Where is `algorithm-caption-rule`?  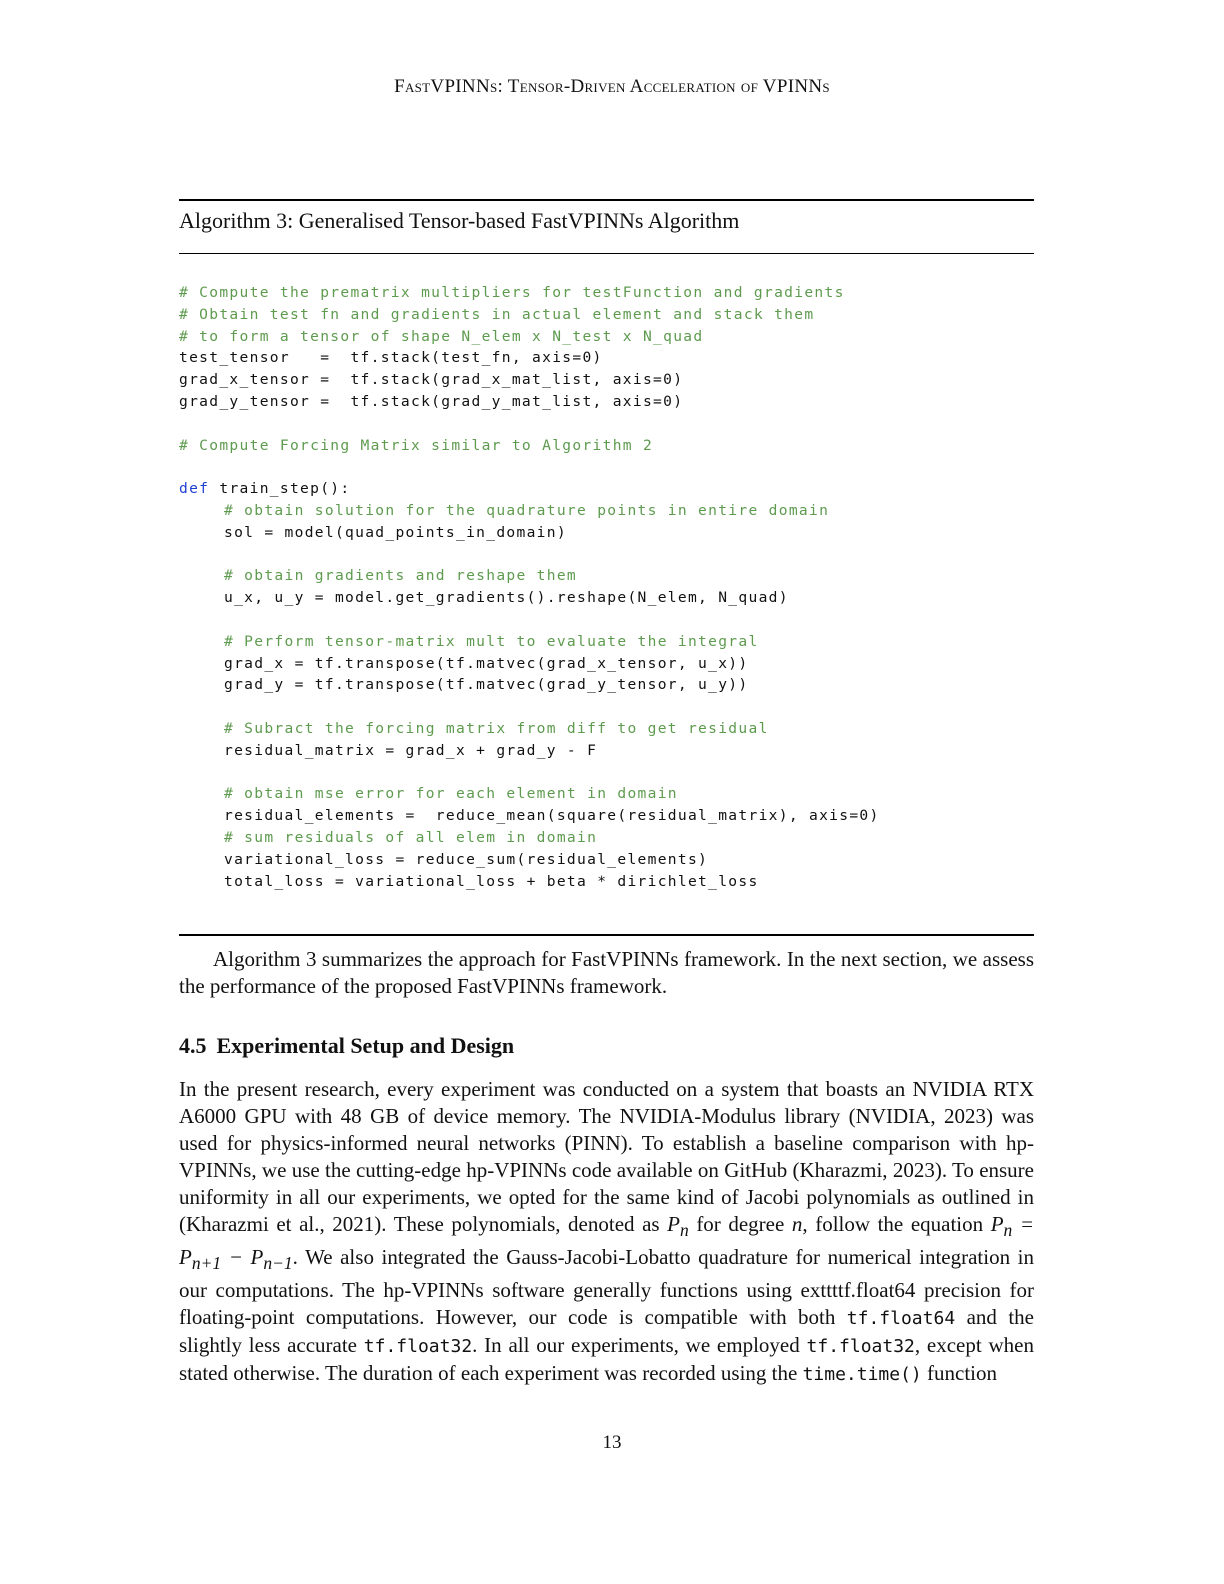
algorithm-caption-rule is located at coordinates (606, 253).